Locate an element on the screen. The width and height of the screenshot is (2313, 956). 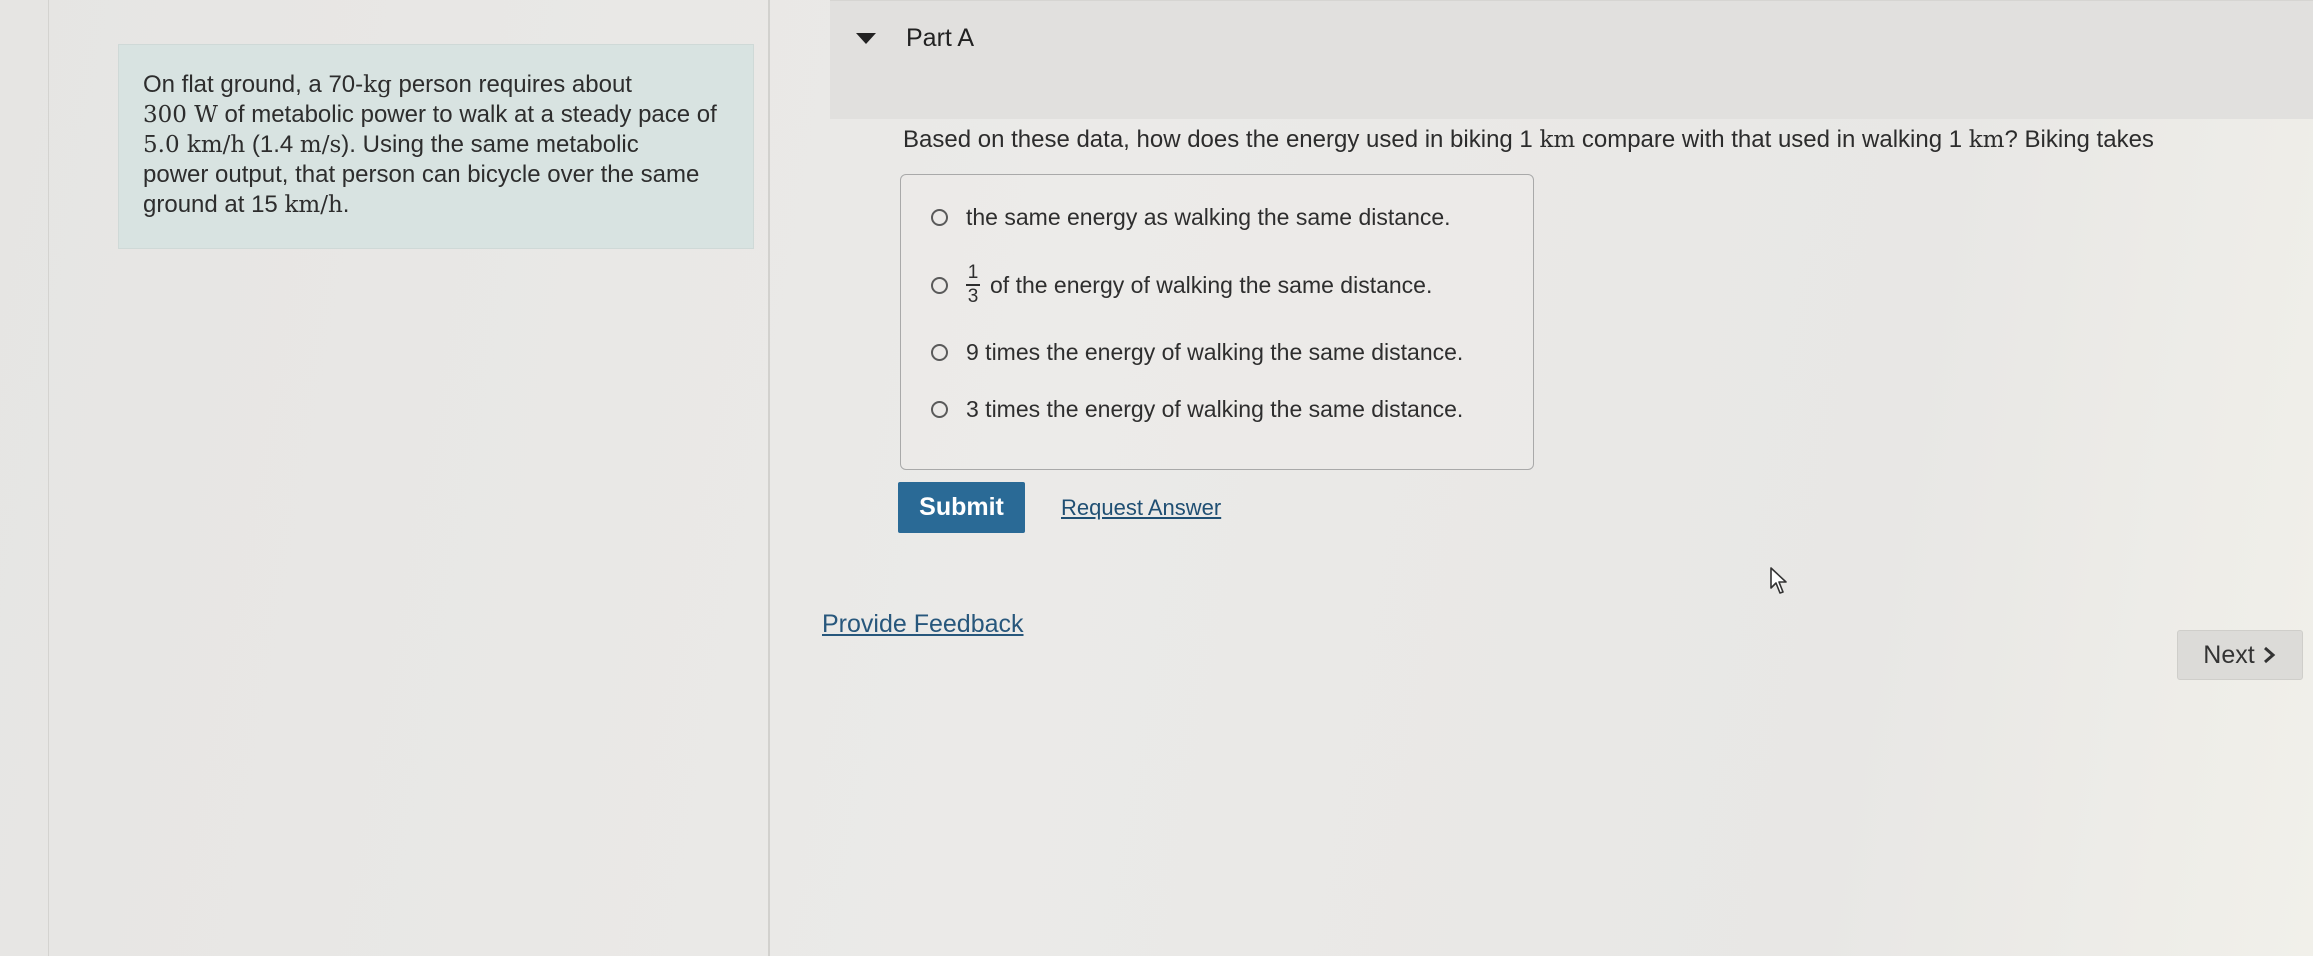
chevron-right-icon is located at coordinates (2269, 655).